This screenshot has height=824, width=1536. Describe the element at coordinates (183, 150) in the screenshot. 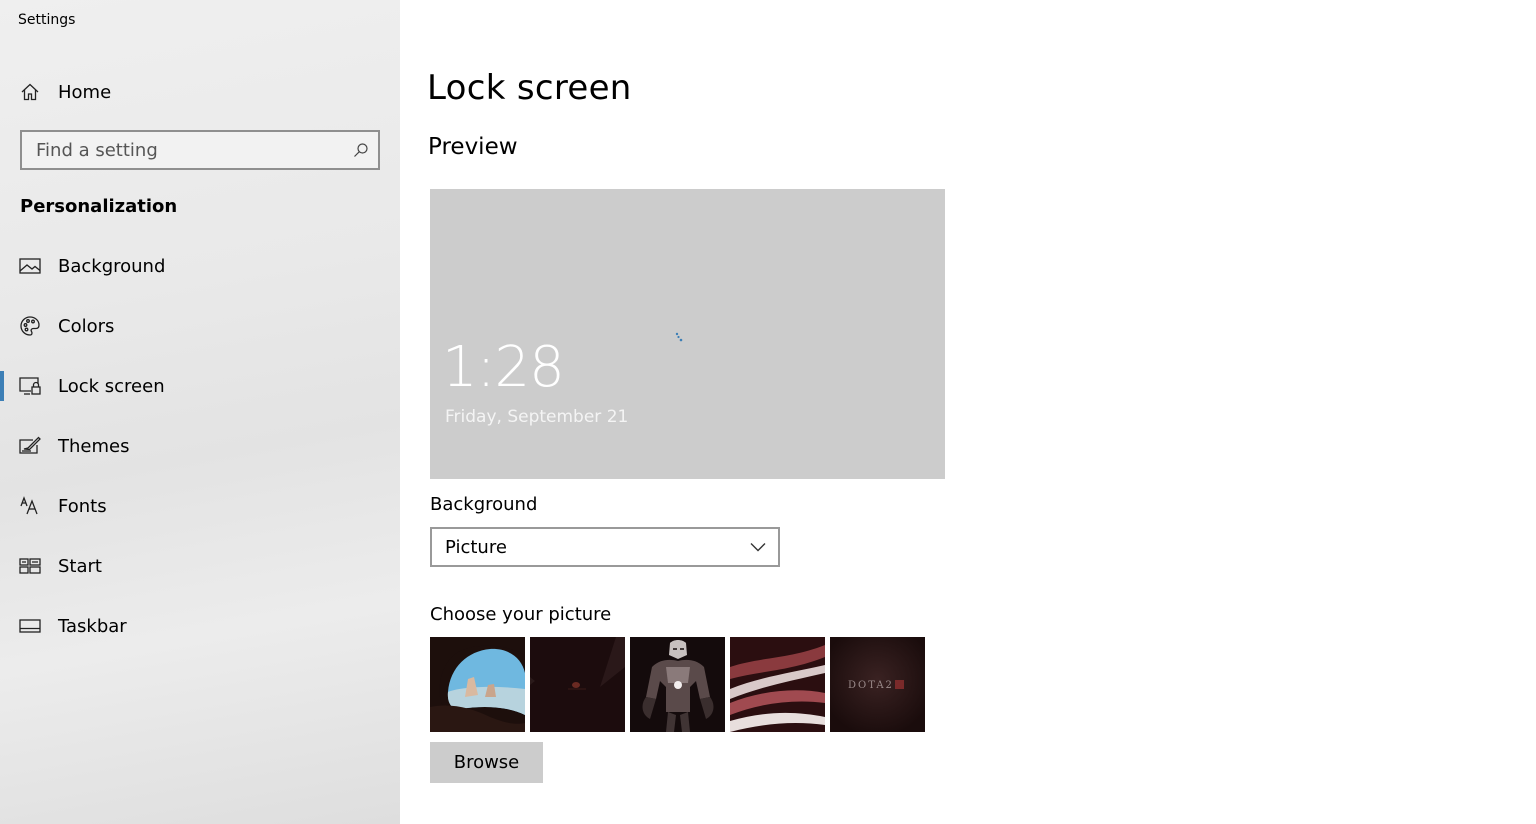

I see `search-input` at that location.